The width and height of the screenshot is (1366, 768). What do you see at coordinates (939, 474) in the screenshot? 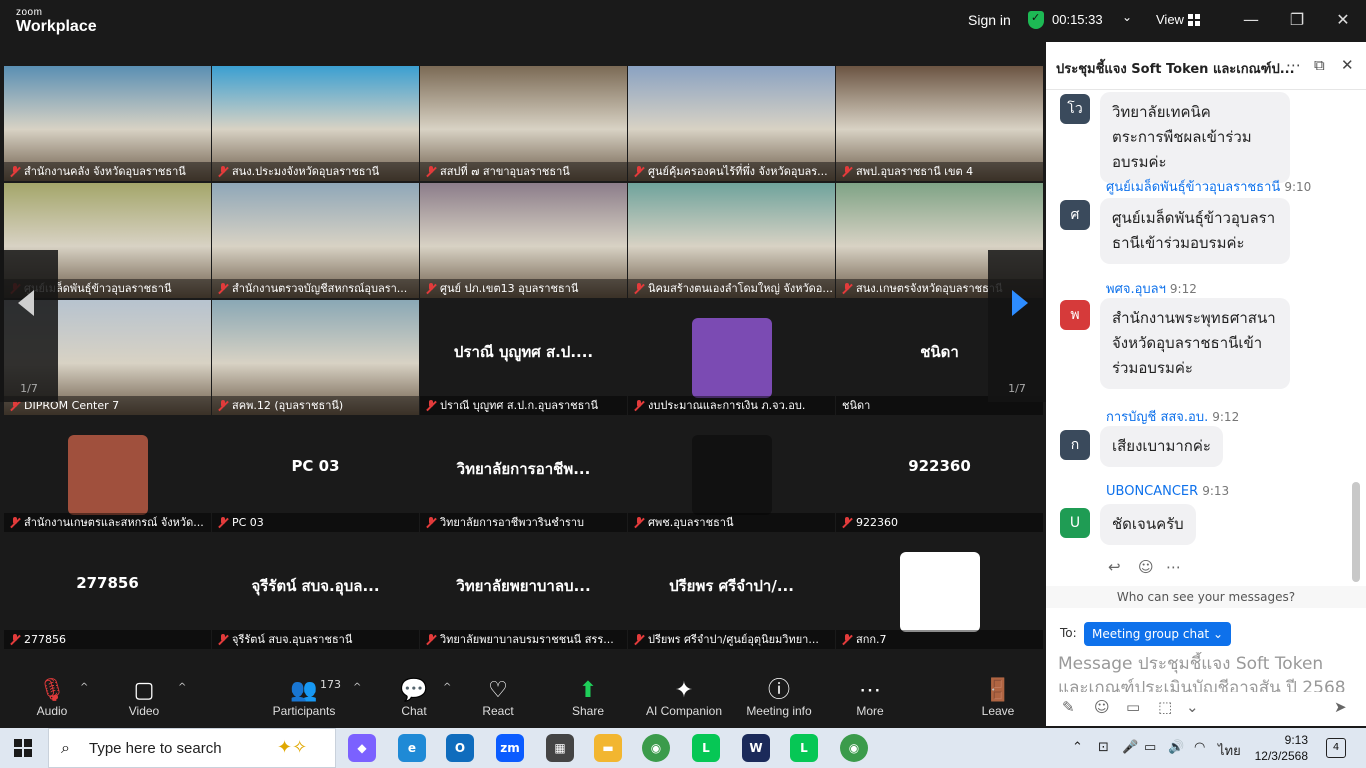
I see `participant-tile: 922360 922360` at bounding box center [939, 474].